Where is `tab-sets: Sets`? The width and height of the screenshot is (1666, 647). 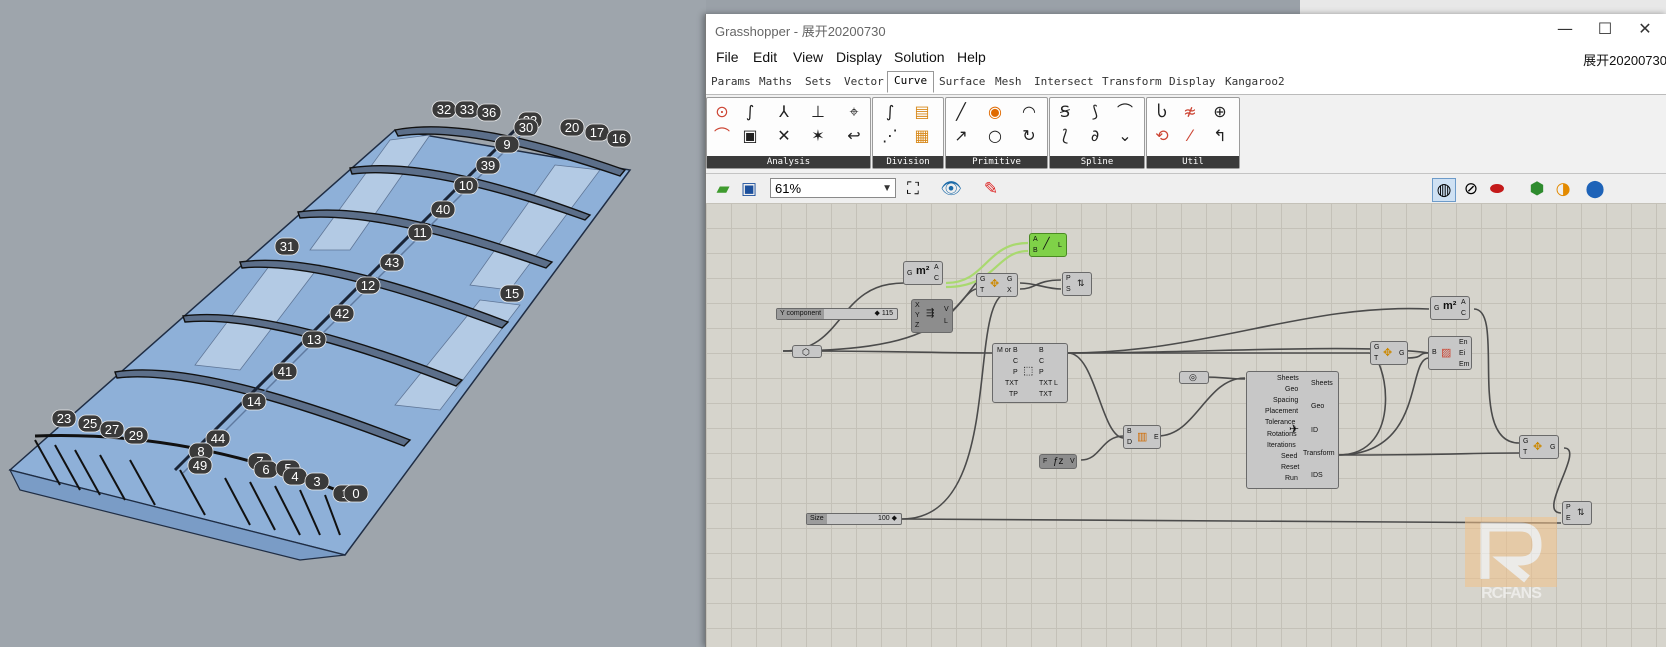 tab-sets: Sets is located at coordinates (818, 81).